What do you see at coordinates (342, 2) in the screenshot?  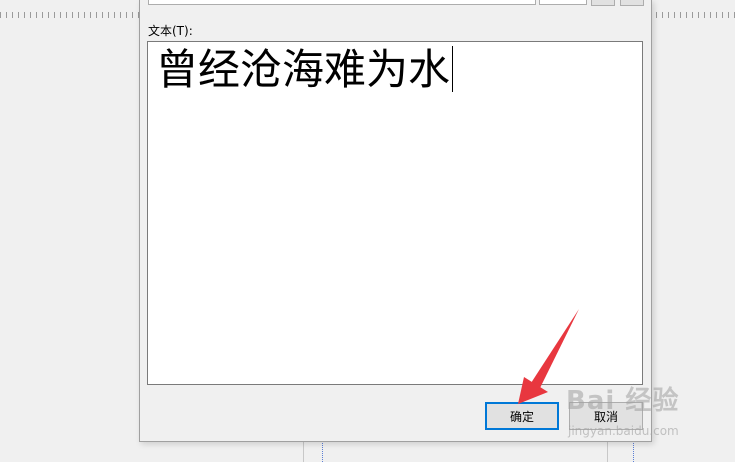 I see `font-field` at bounding box center [342, 2].